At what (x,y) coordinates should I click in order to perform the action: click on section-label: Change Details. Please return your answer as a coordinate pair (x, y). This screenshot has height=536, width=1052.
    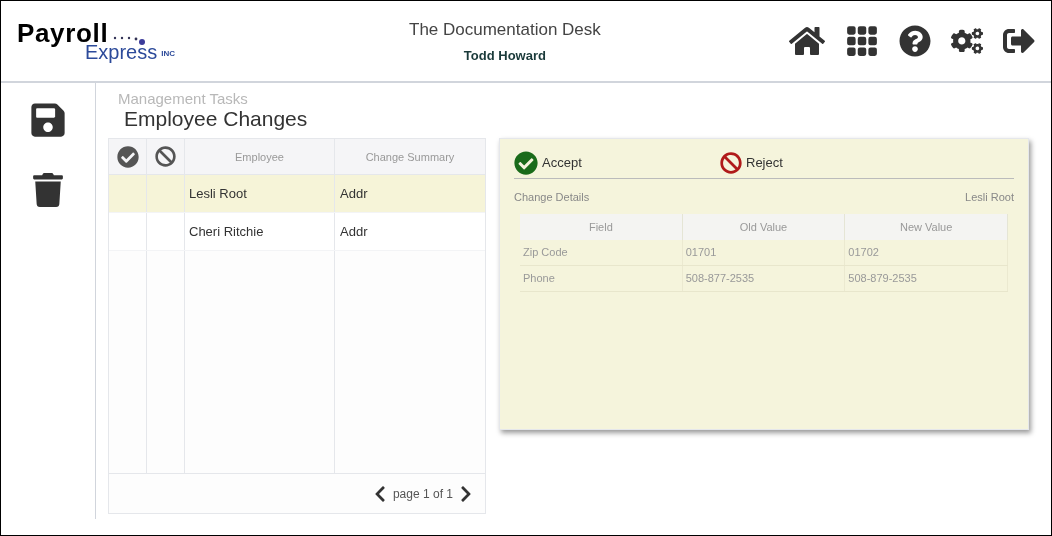
    Looking at the image, I should click on (552, 198).